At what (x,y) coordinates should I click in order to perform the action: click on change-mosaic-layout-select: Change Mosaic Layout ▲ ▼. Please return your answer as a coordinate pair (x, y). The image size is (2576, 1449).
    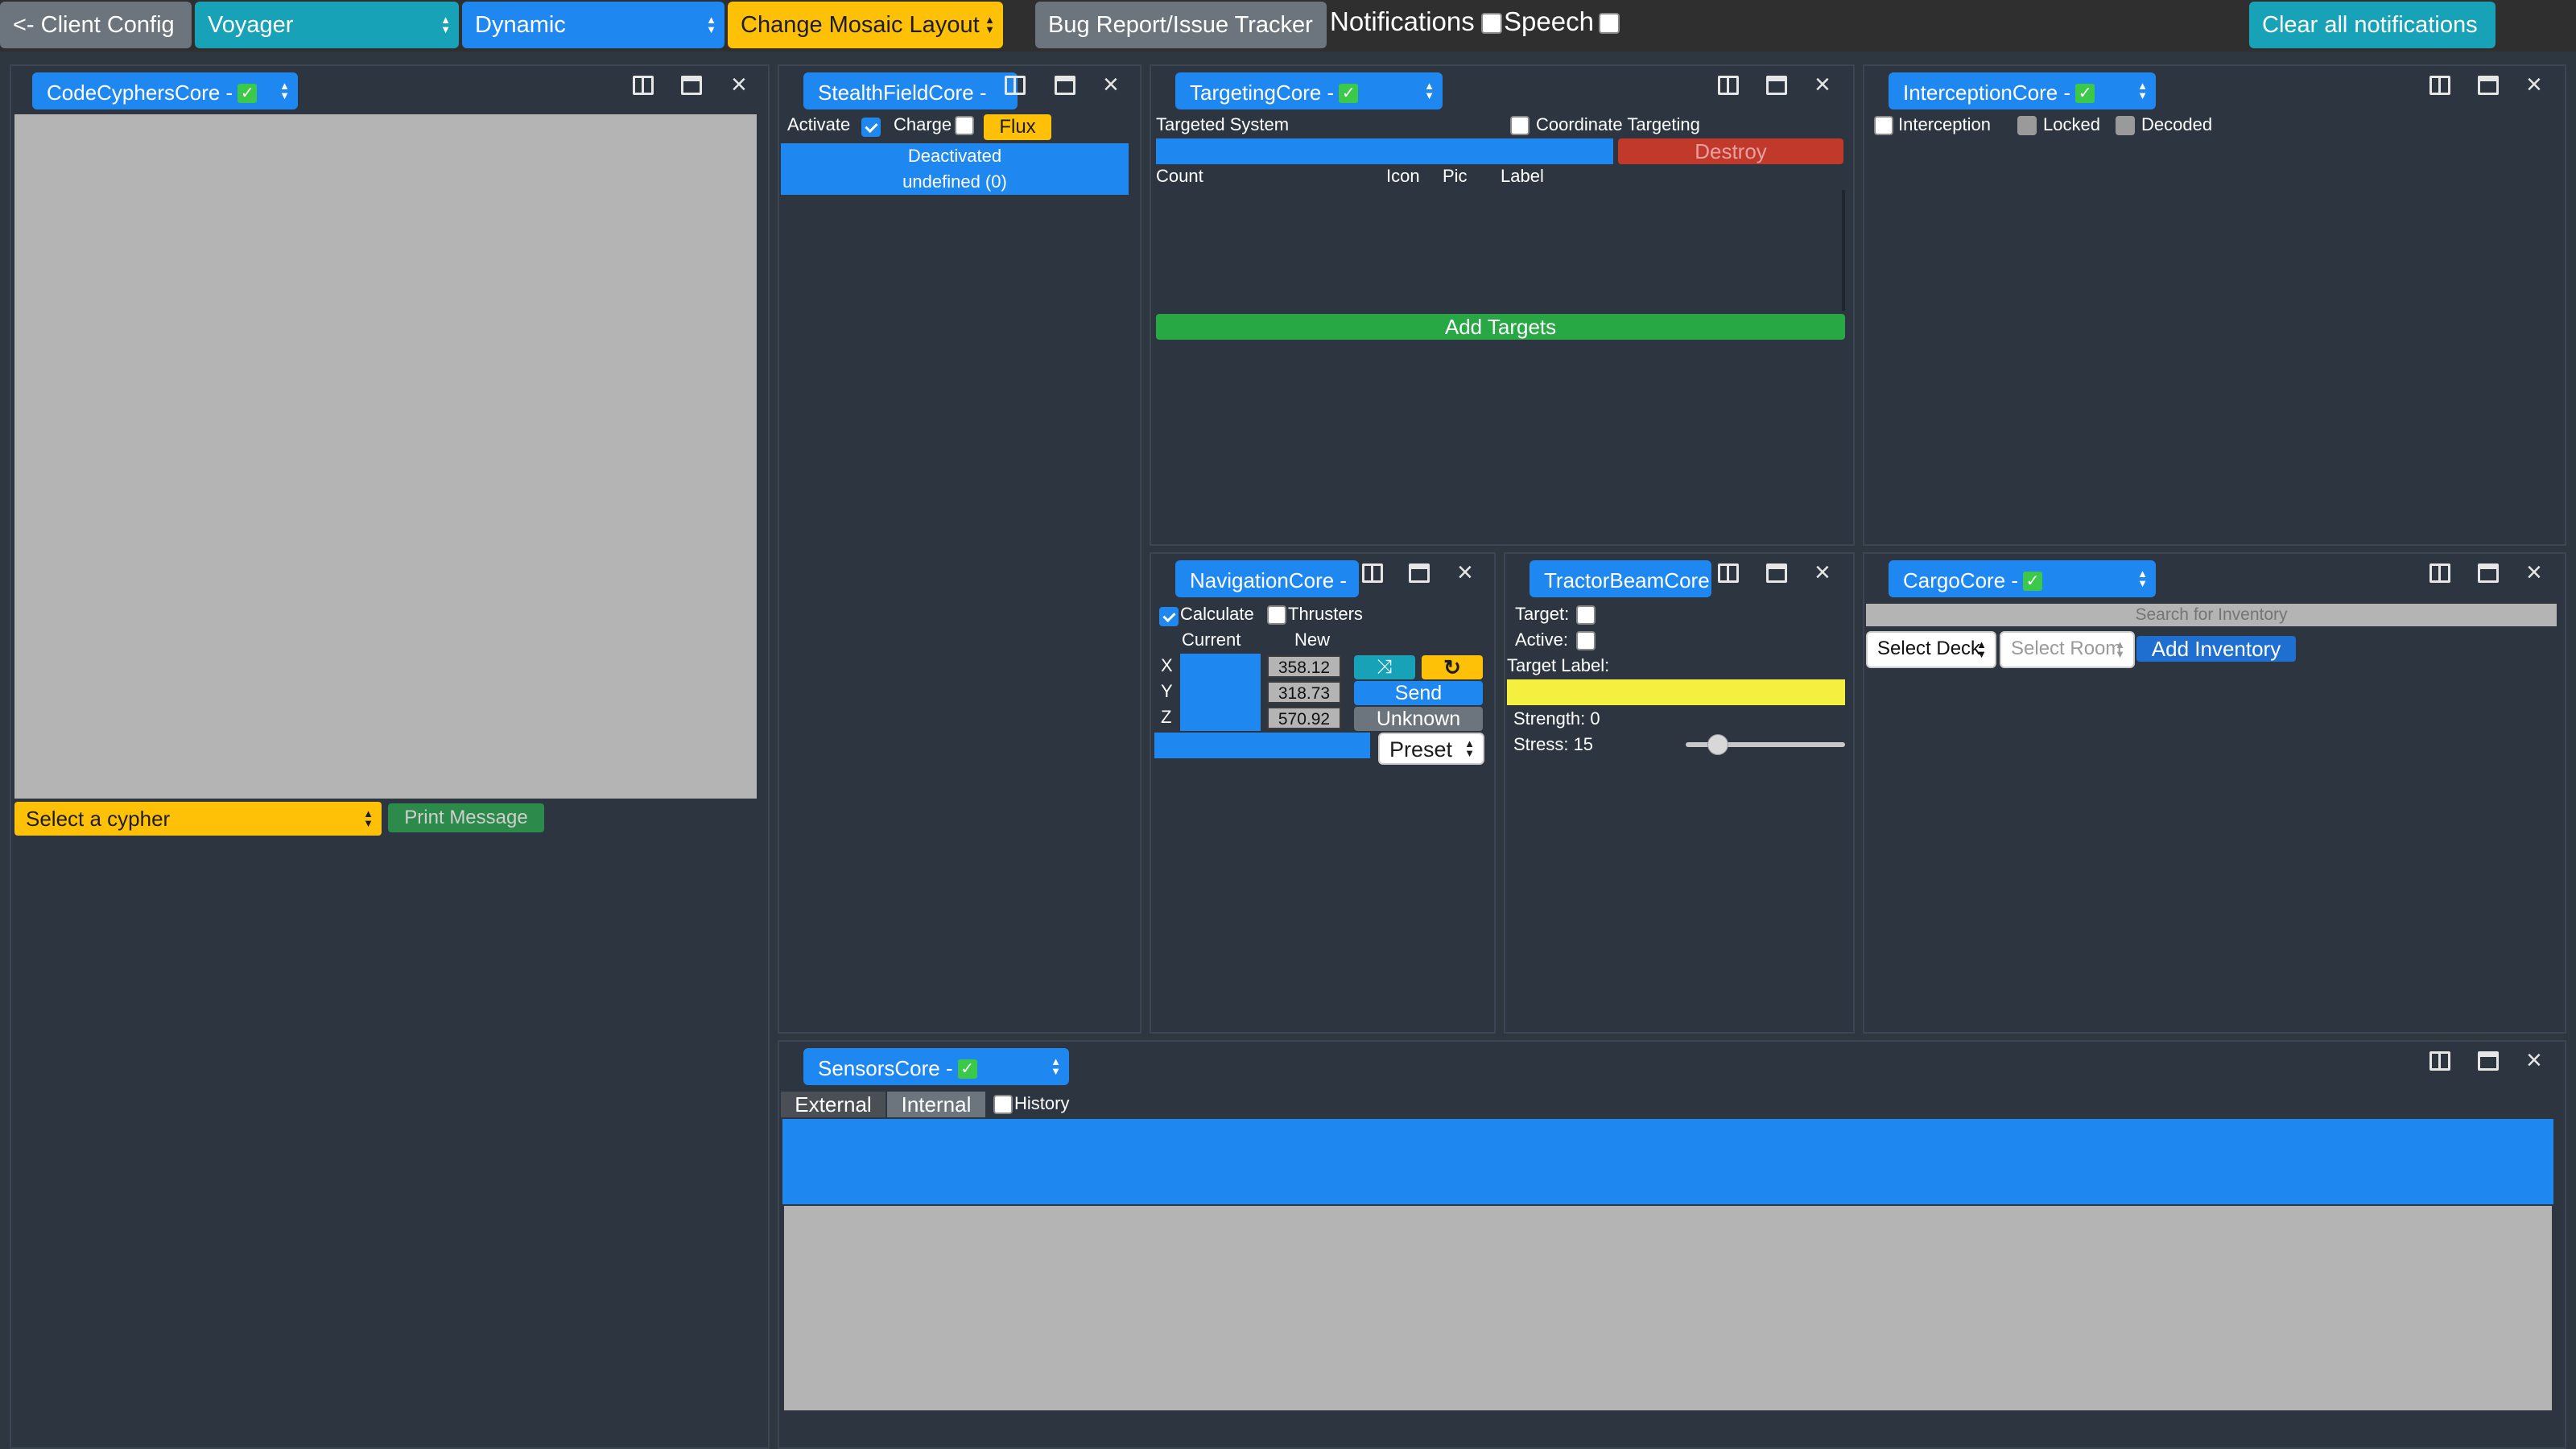
    Looking at the image, I should click on (865, 25).